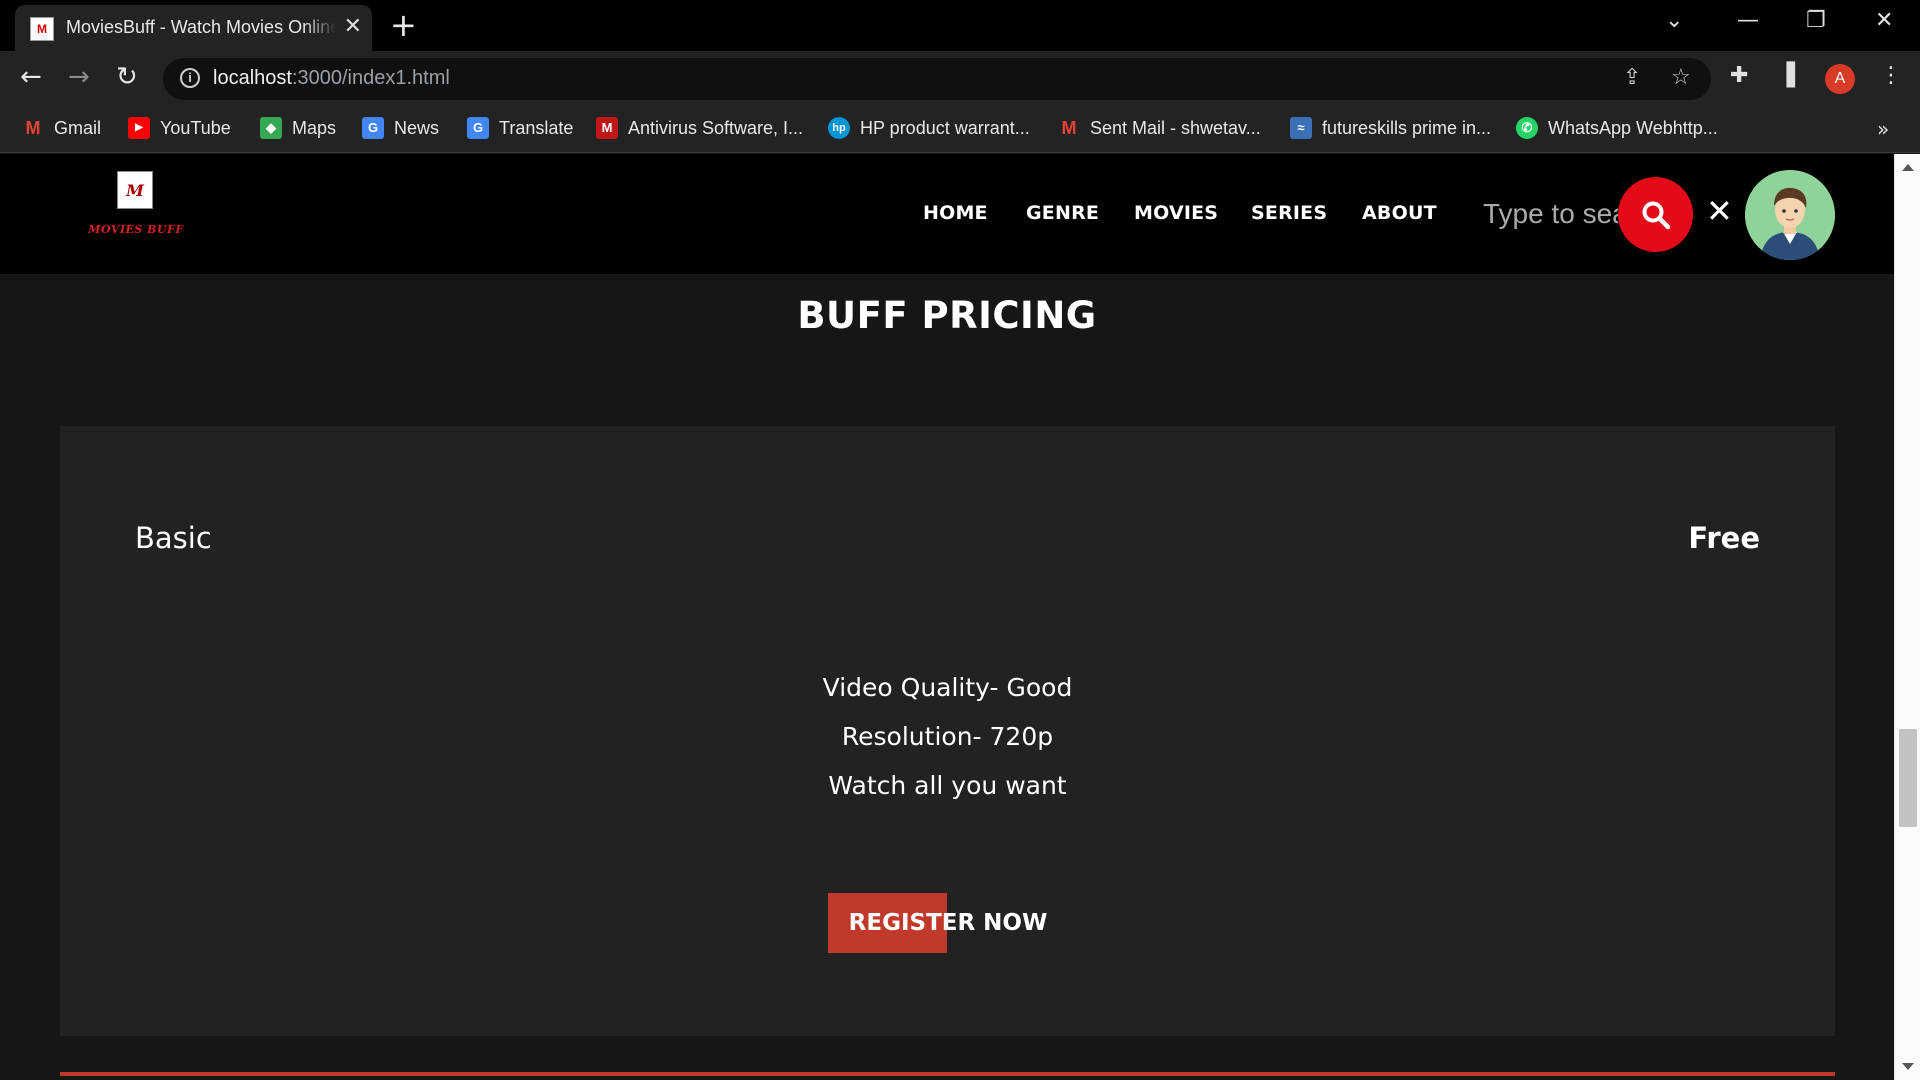  What do you see at coordinates (1062, 213) in the screenshot?
I see `nav-genre: GENRE` at bounding box center [1062, 213].